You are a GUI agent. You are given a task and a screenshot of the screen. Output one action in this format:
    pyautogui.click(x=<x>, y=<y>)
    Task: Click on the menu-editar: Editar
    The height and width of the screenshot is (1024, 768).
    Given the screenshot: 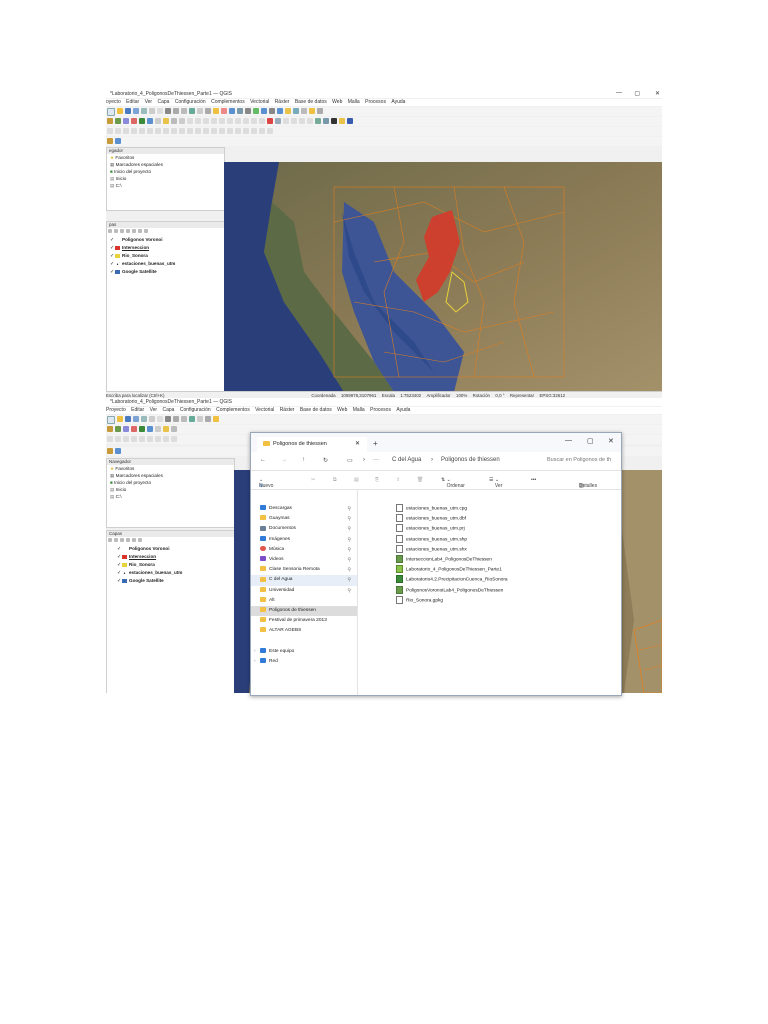 What is the action you would take?
    pyautogui.click(x=132, y=102)
    